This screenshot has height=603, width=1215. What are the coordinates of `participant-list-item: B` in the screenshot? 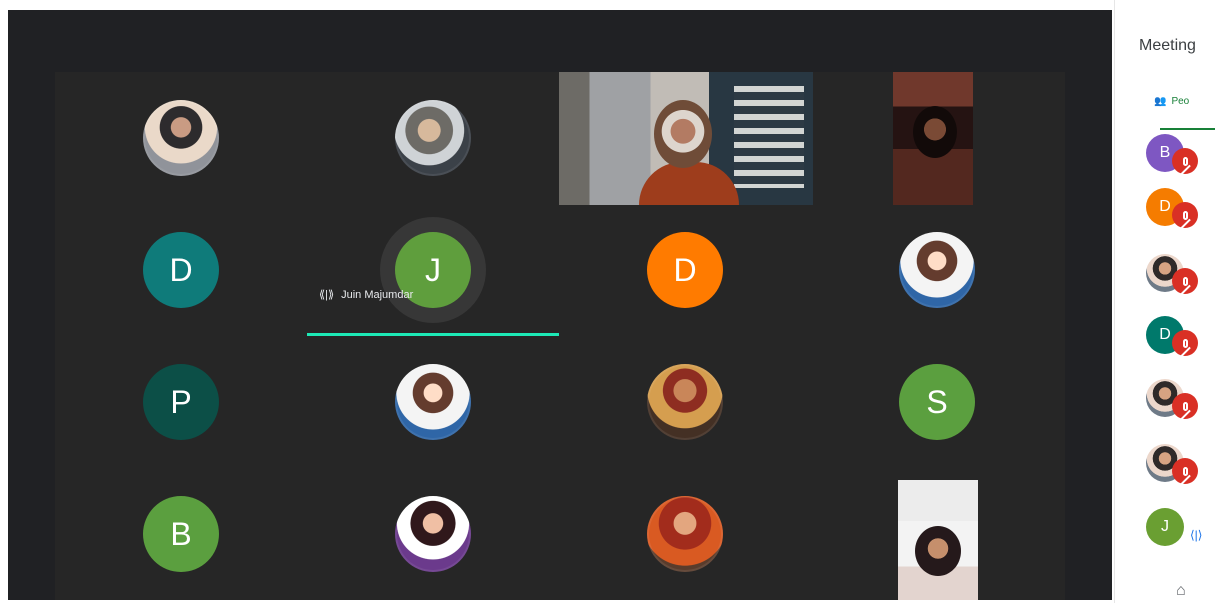 It's located at (1180, 155).